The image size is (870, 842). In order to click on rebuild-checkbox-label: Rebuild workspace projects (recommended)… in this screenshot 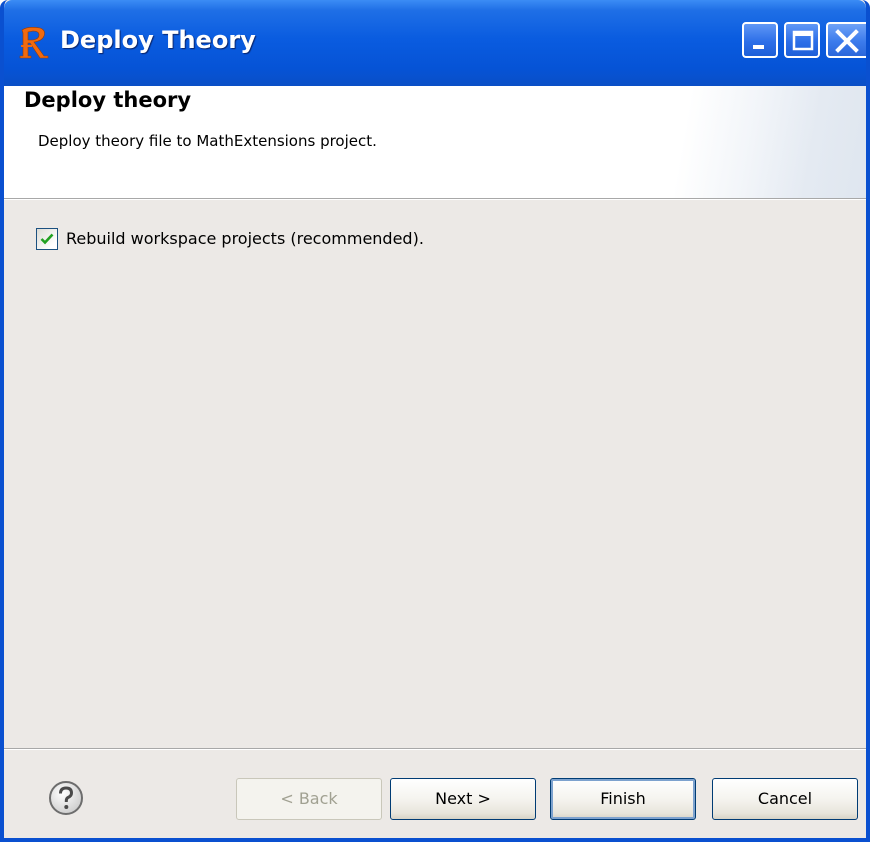, I will do `click(245, 239)`.